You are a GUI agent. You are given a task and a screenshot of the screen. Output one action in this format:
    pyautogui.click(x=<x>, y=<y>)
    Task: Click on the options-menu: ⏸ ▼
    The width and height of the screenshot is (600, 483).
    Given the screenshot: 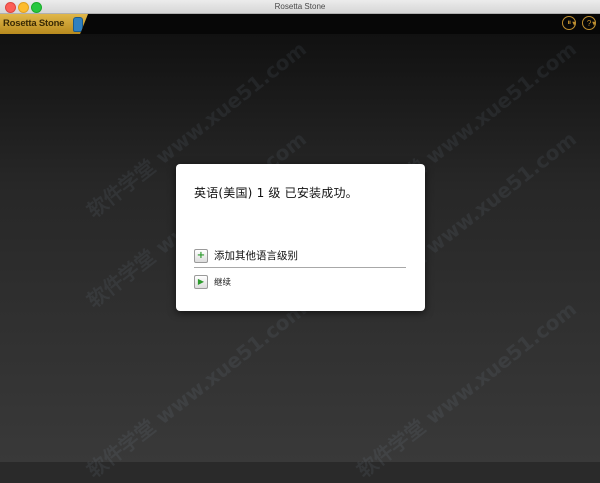 What is the action you would take?
    pyautogui.click(x=569, y=23)
    